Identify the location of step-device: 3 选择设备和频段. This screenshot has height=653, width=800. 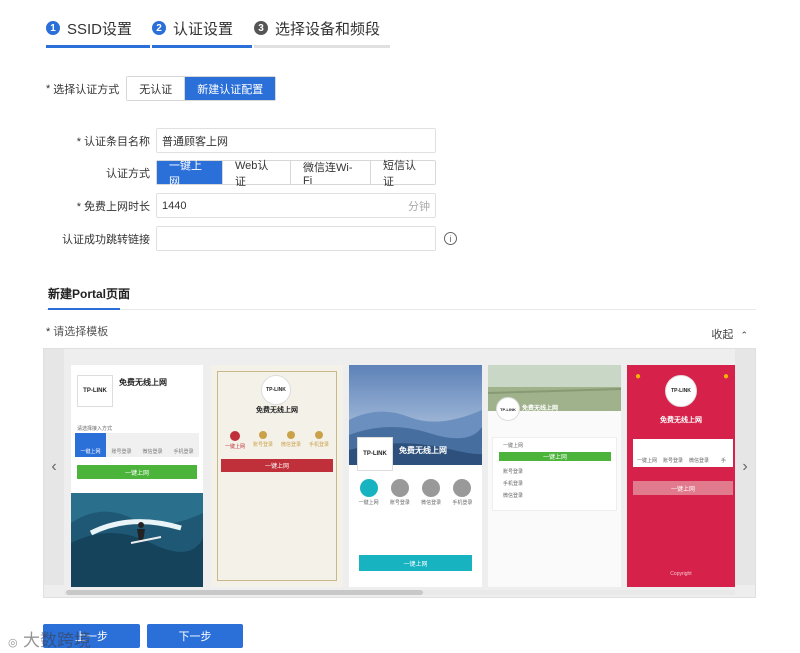
(322, 33).